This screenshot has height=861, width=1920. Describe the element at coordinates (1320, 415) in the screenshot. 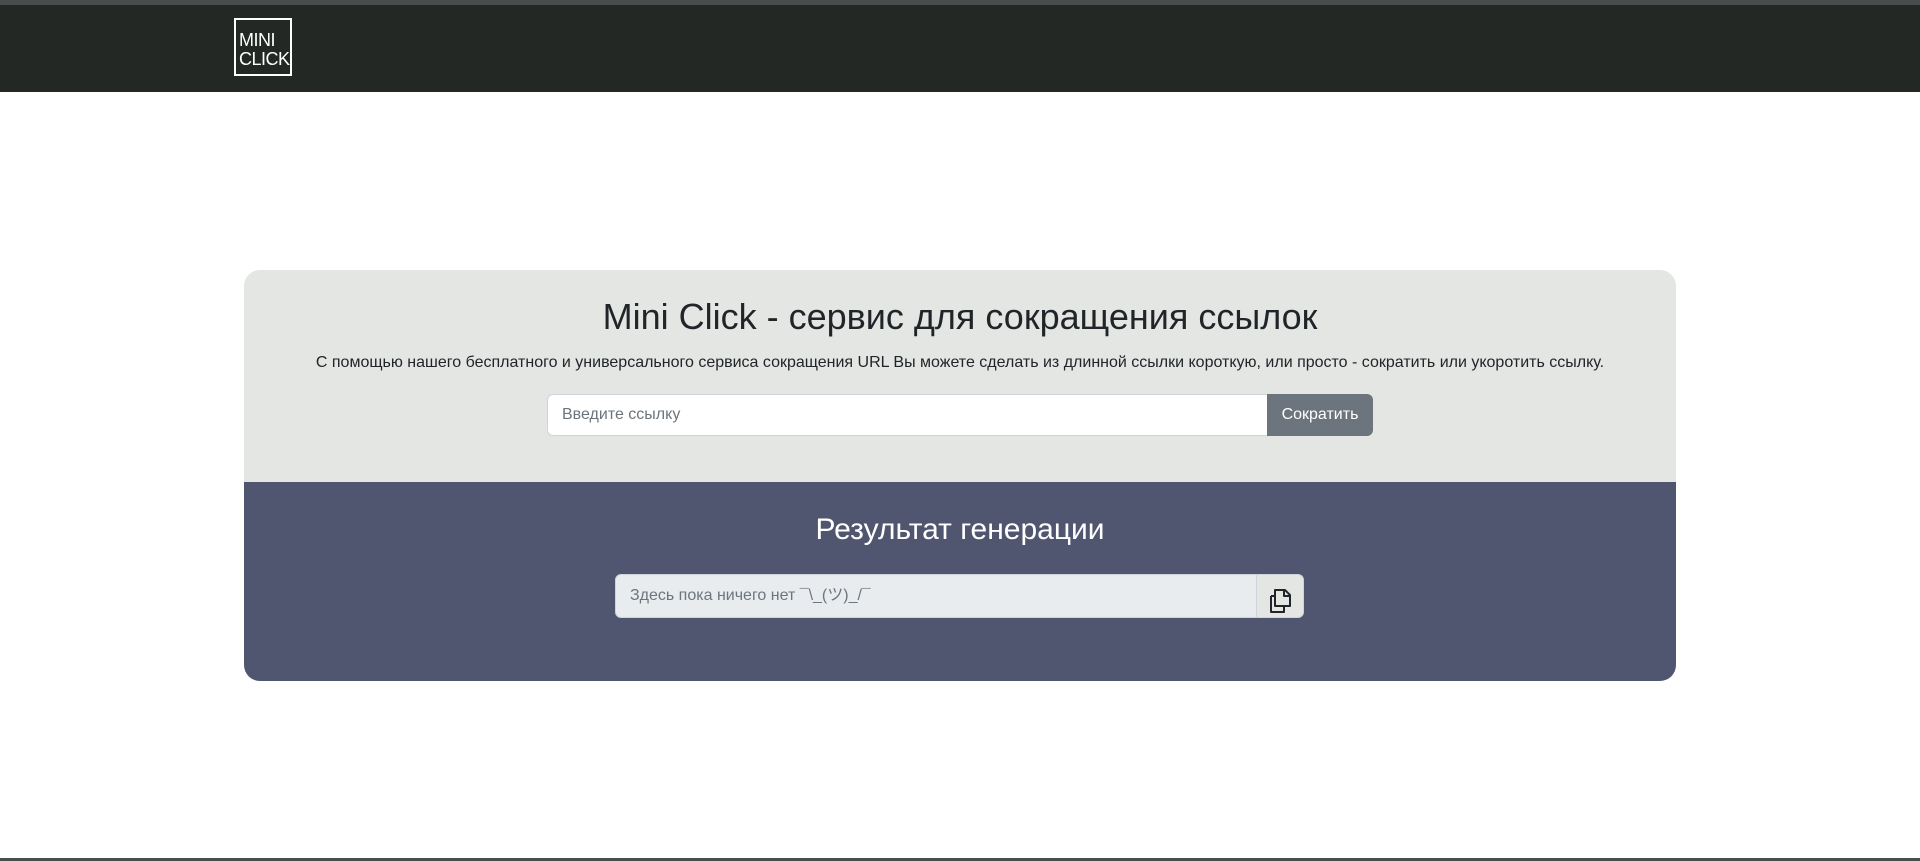

I see `shorten-button: Сократить` at that location.